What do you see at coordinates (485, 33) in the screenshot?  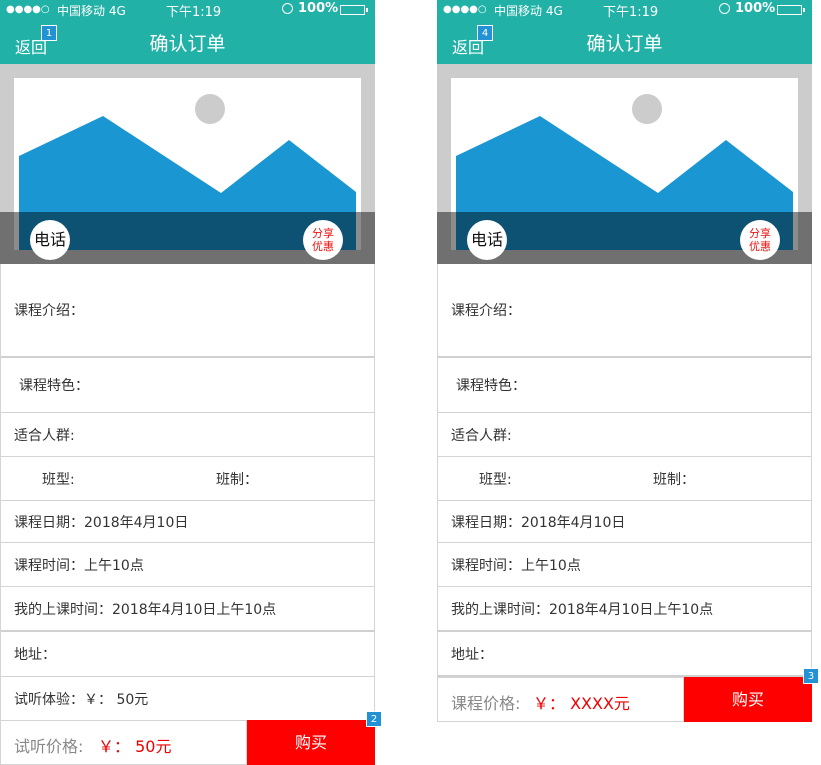 I see `annotation-marker: 4` at bounding box center [485, 33].